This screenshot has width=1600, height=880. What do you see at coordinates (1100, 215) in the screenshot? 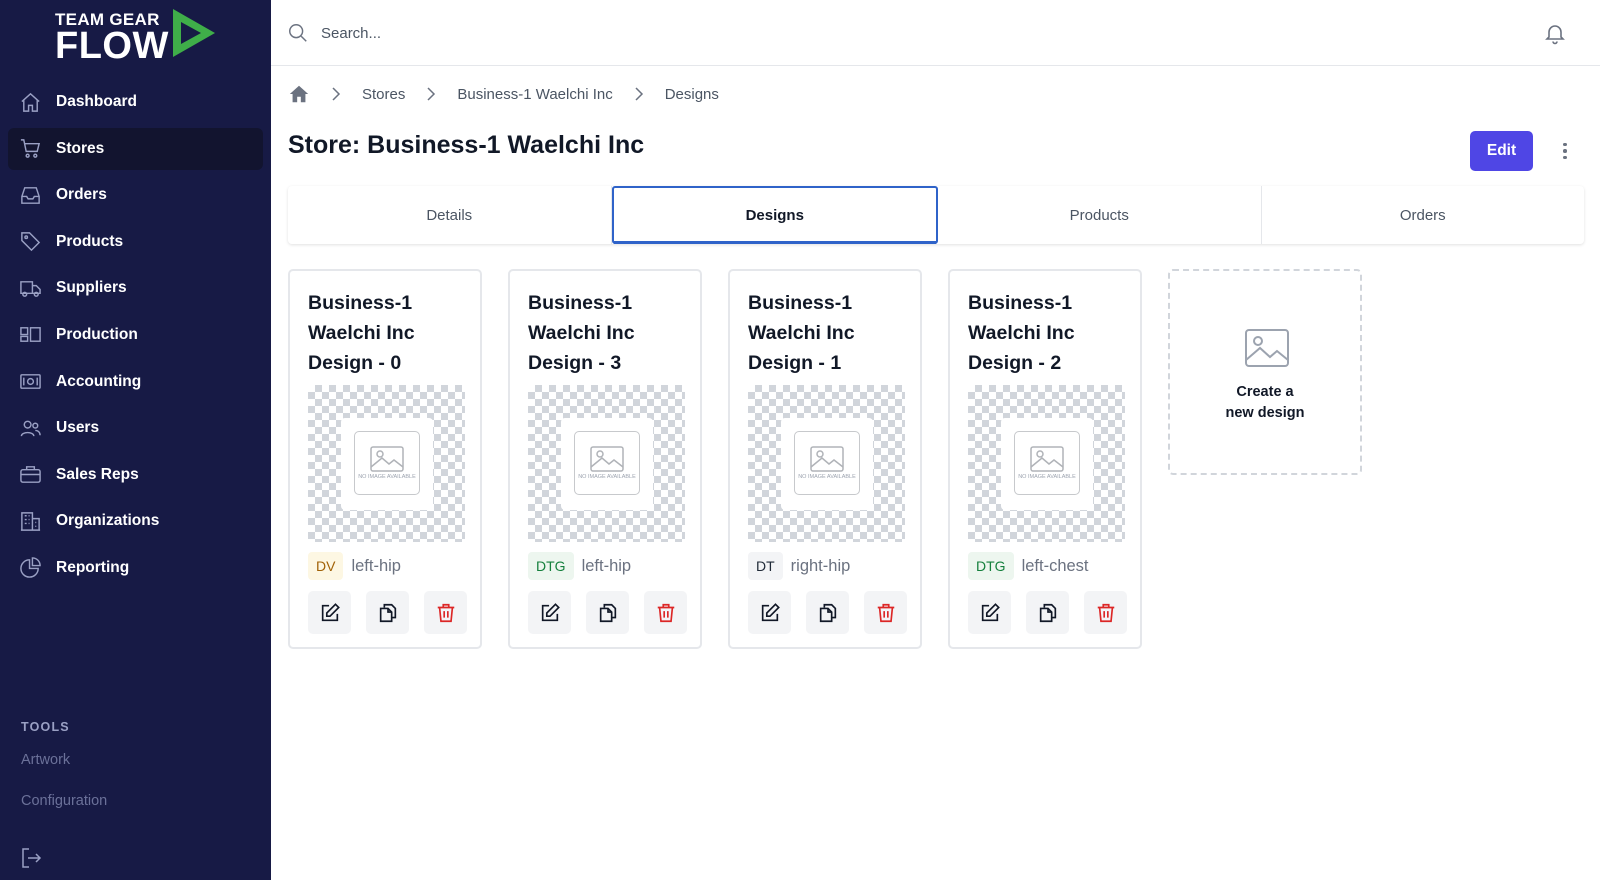
I see `tab-products: Products` at bounding box center [1100, 215].